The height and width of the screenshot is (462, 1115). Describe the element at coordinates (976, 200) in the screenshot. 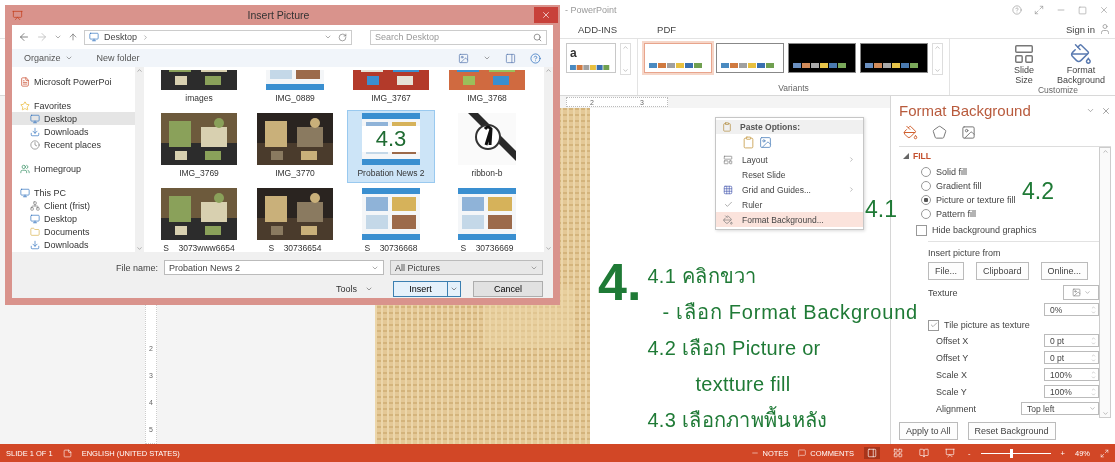

I see `option-label: Picture or texture fill` at that location.